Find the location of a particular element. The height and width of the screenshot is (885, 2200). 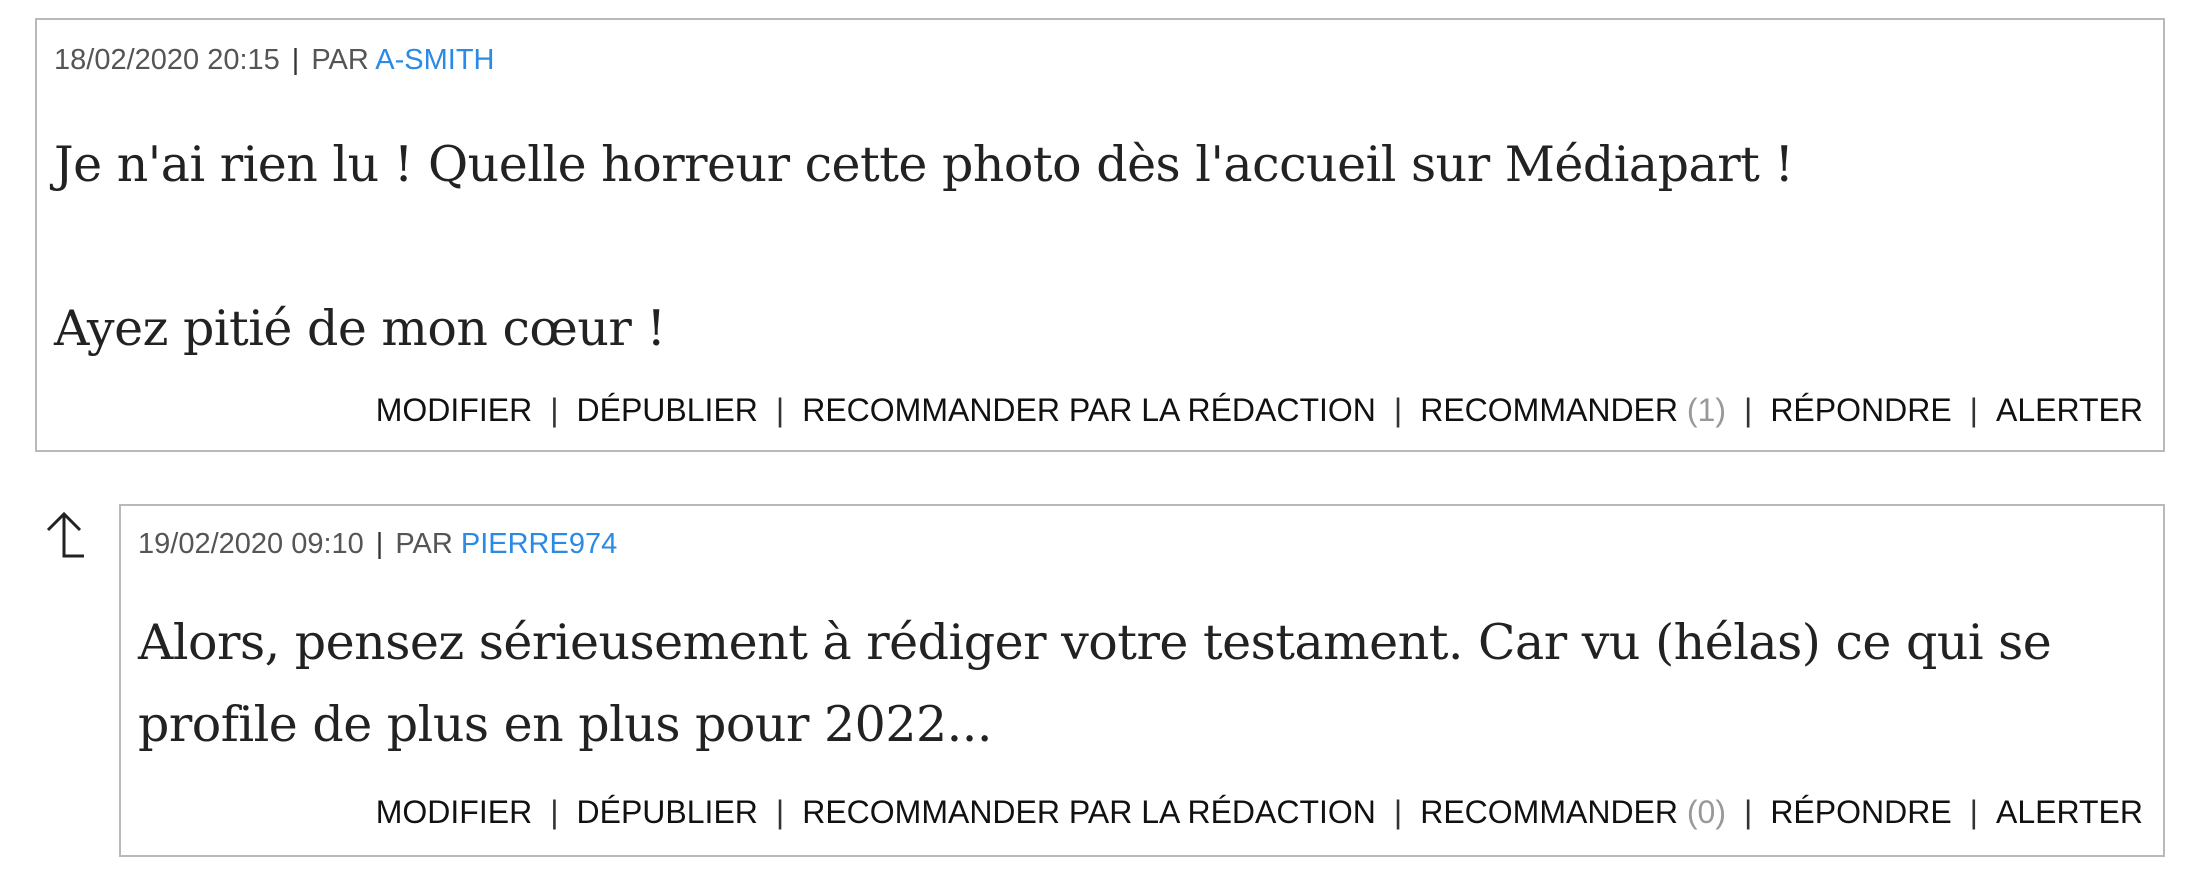

comment-date: 18/02/2020 20:15 is located at coordinates (167, 60).